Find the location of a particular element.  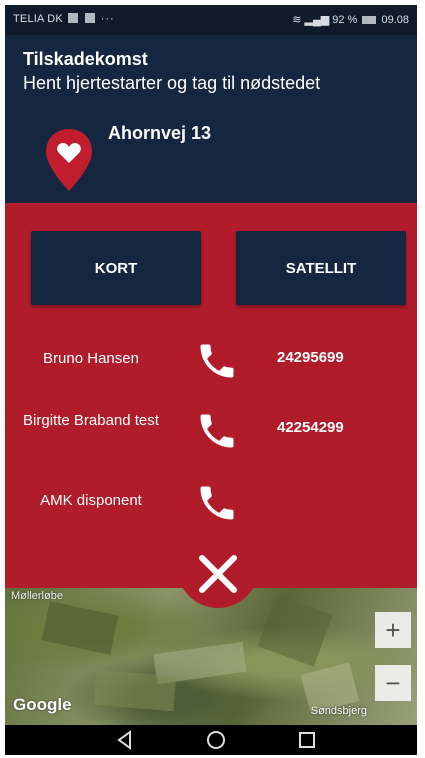

google-logo: Google is located at coordinates (42, 704).